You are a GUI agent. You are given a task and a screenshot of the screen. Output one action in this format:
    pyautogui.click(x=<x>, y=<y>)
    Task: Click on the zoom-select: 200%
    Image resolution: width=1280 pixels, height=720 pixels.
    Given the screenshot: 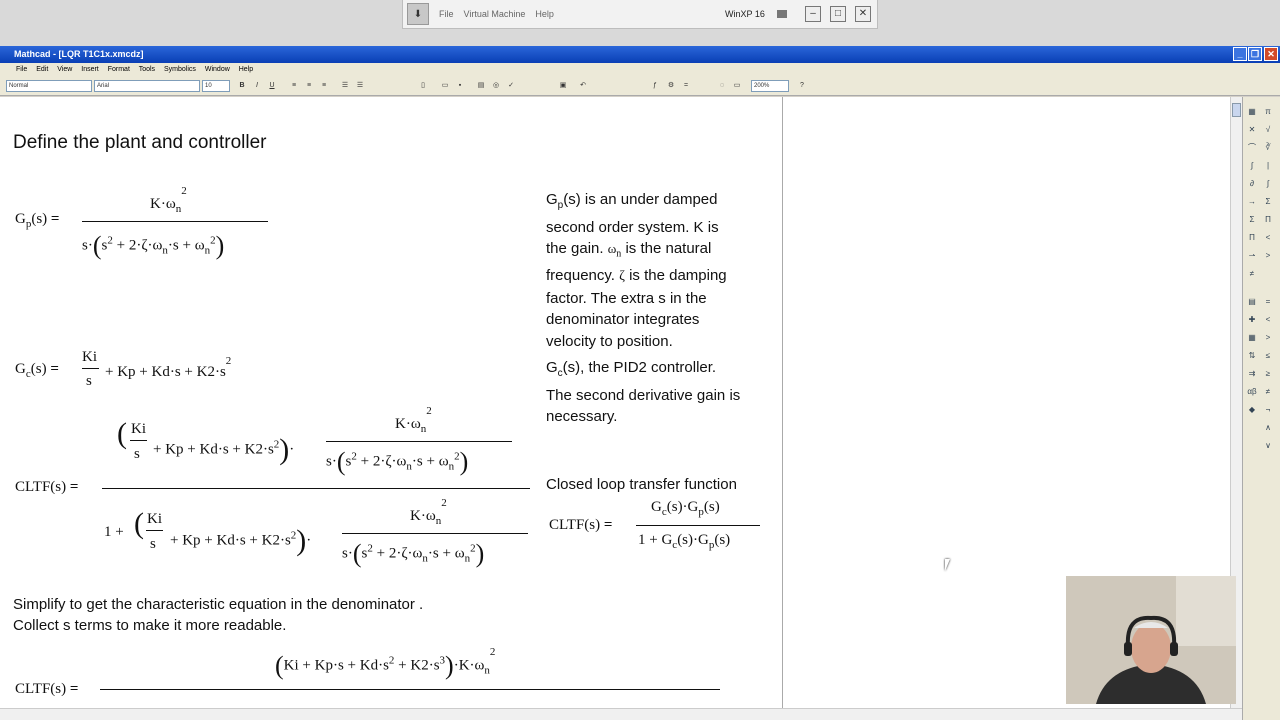 What is the action you would take?
    pyautogui.click(x=770, y=86)
    